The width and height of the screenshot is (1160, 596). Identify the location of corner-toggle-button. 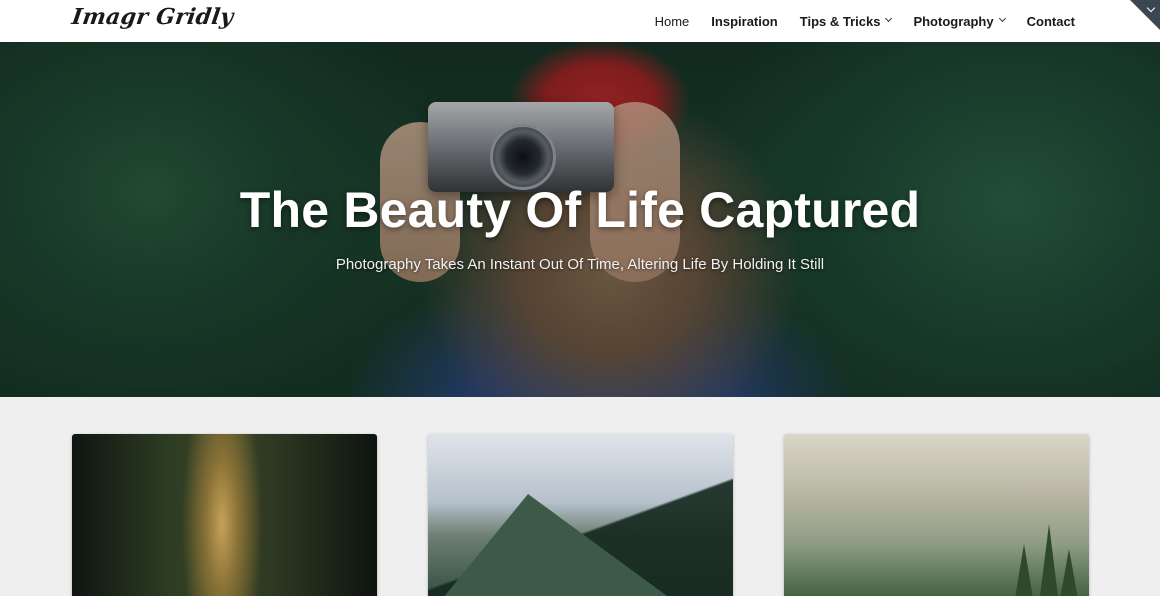
(1145, 15).